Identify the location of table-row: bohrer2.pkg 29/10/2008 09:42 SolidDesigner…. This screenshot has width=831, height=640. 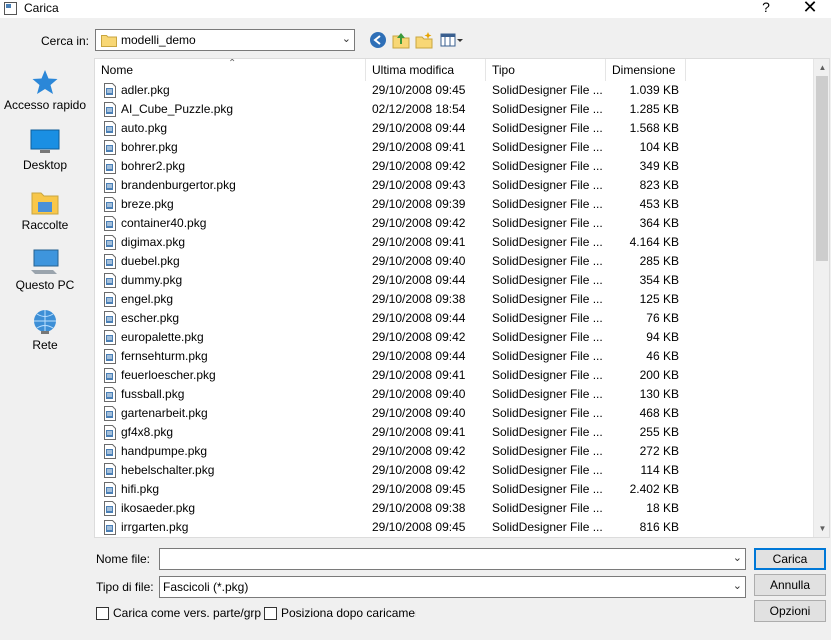
(455, 166).